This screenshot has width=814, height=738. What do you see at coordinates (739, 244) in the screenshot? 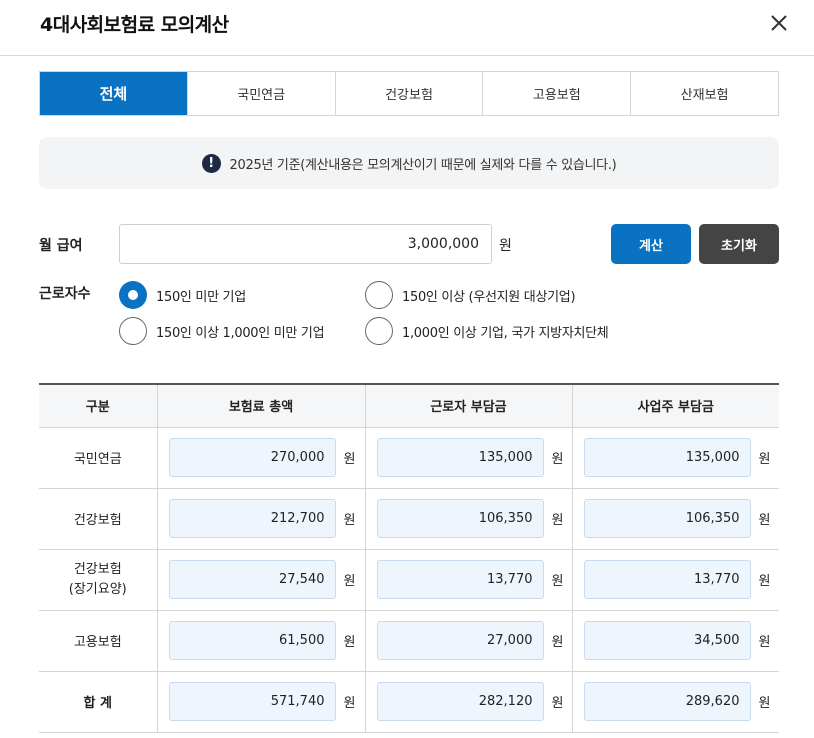
I see `reset-button: 초기화` at bounding box center [739, 244].